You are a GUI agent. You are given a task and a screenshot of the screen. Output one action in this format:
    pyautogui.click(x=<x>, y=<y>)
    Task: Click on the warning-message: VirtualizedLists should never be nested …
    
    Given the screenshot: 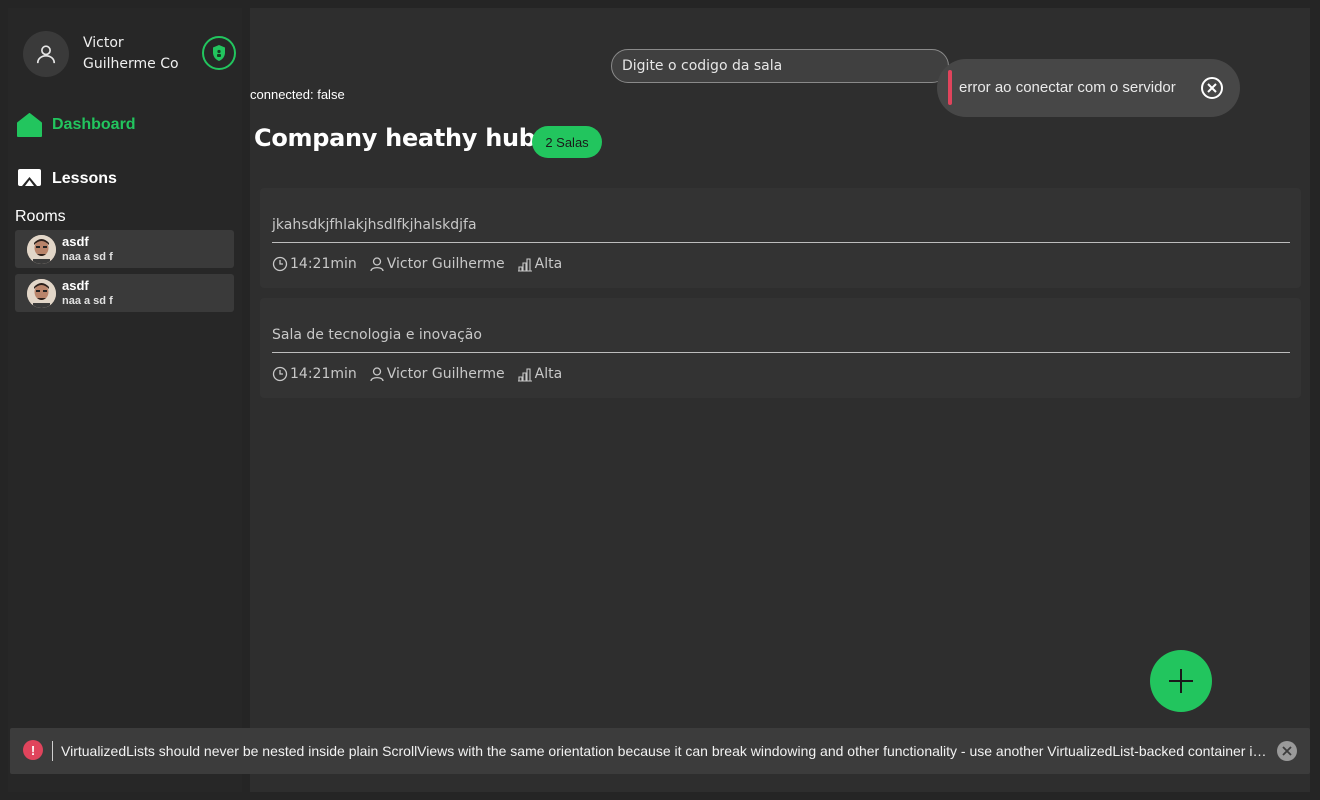 What is the action you would take?
    pyautogui.click(x=666, y=751)
    